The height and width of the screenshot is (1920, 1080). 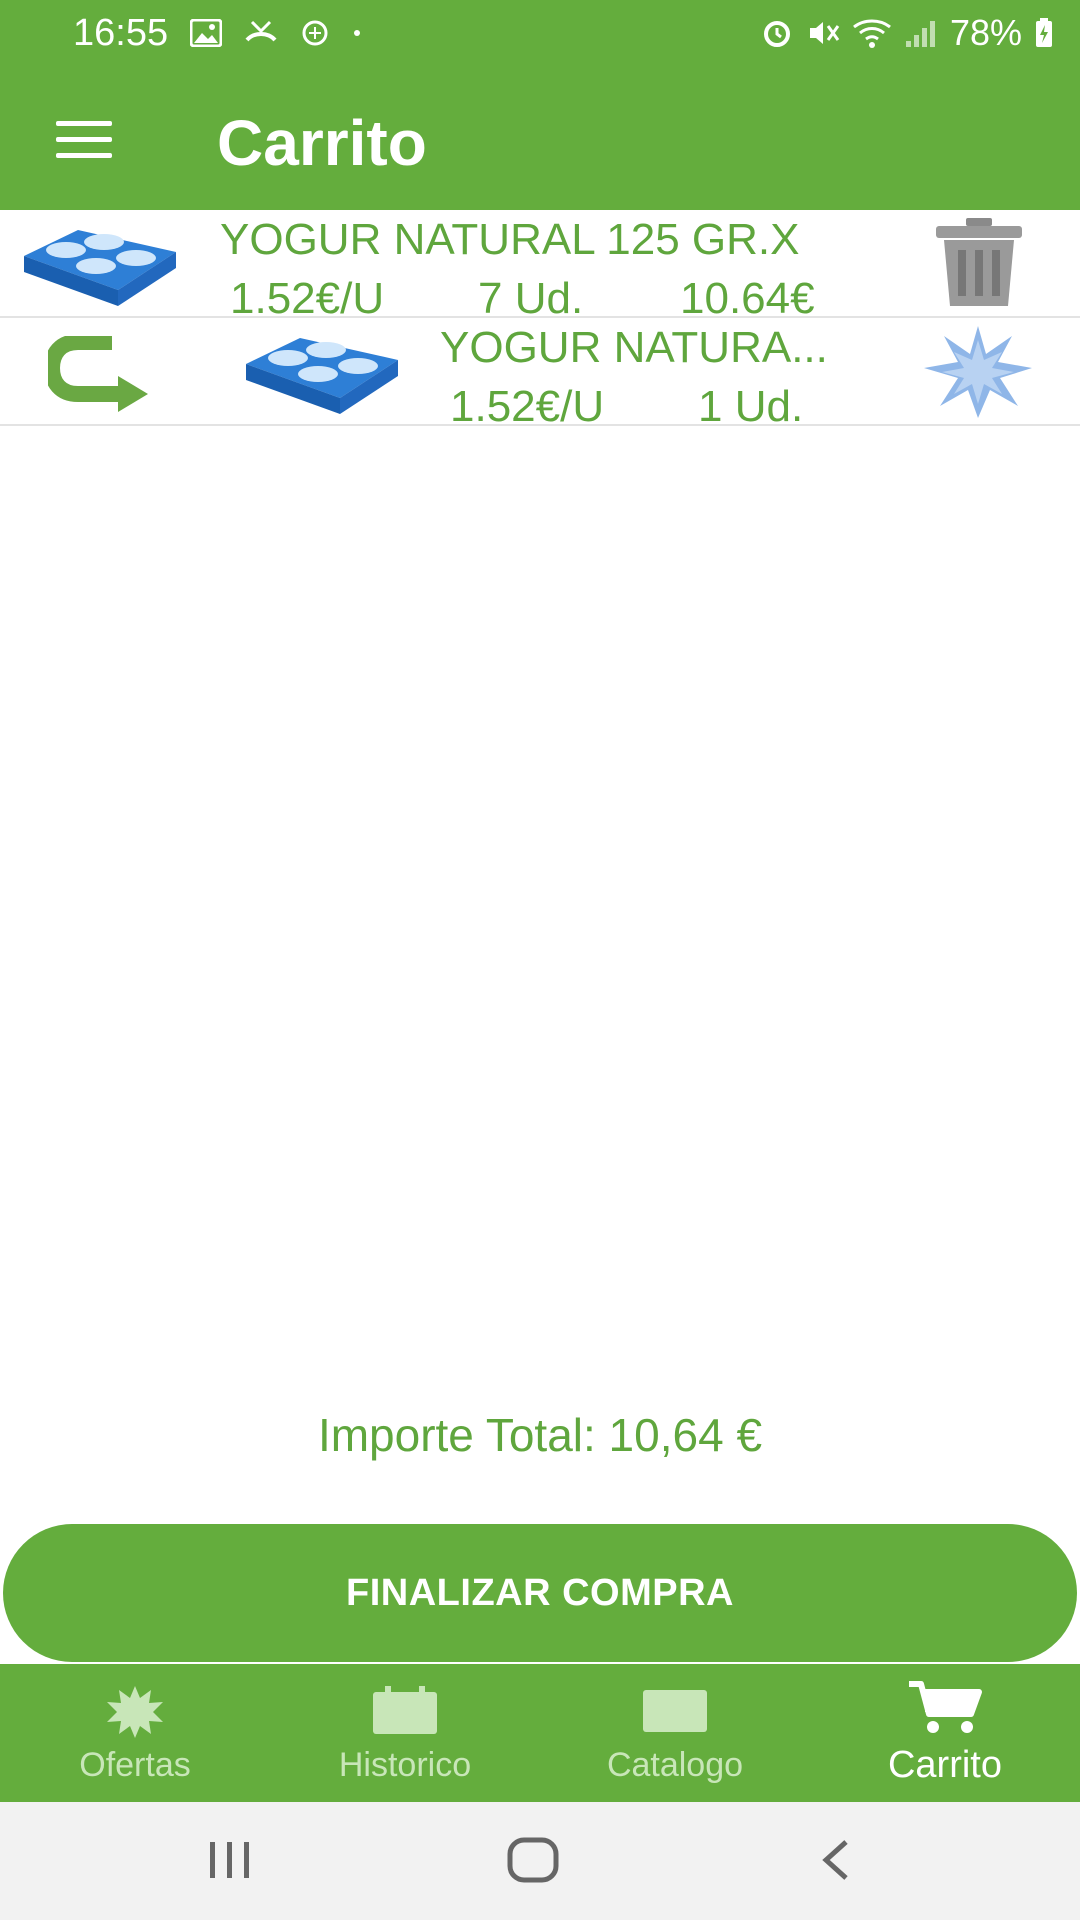 What do you see at coordinates (121, 33) in the screenshot?
I see `status-time: 16:55` at bounding box center [121, 33].